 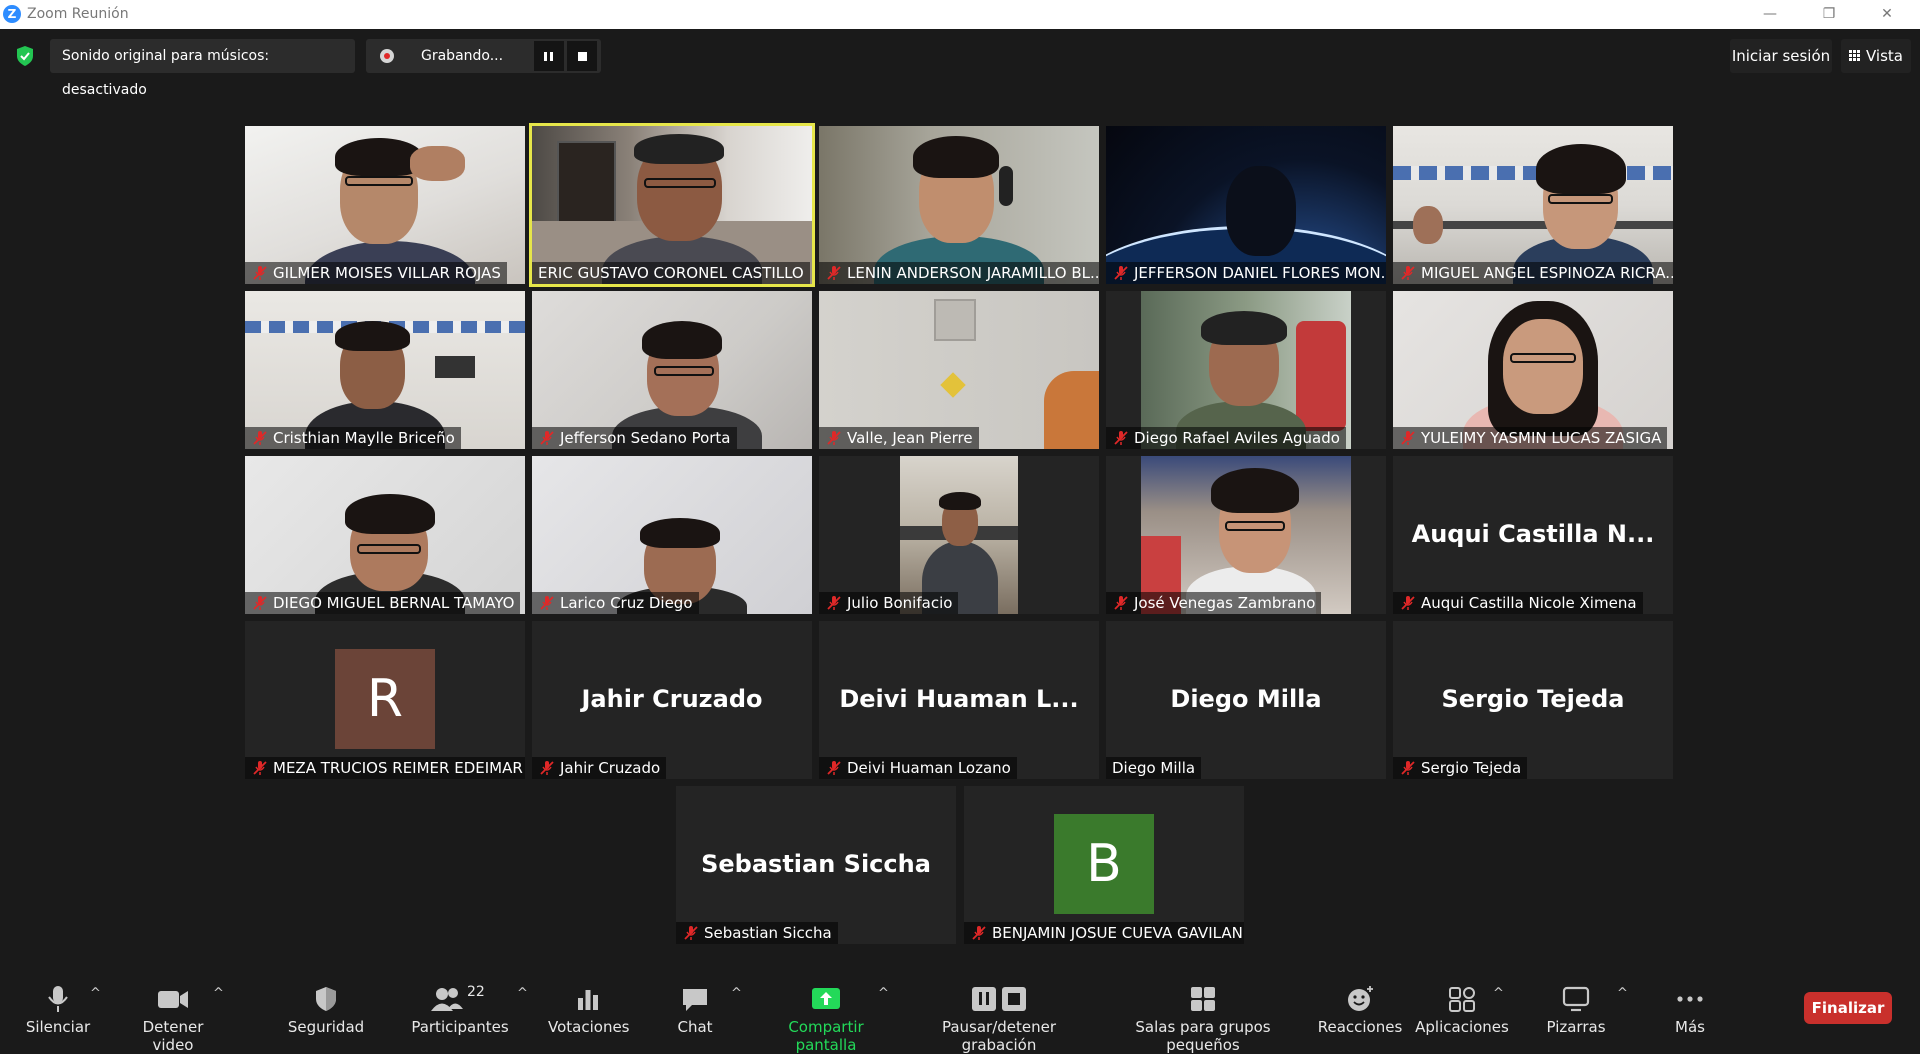 What do you see at coordinates (1622, 993) in the screenshot?
I see `whiteboards-options-caret-icon: ^` at bounding box center [1622, 993].